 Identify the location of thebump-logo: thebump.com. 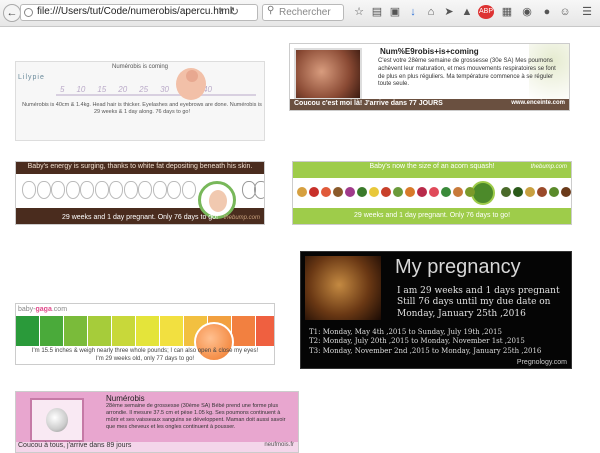
(241, 218).